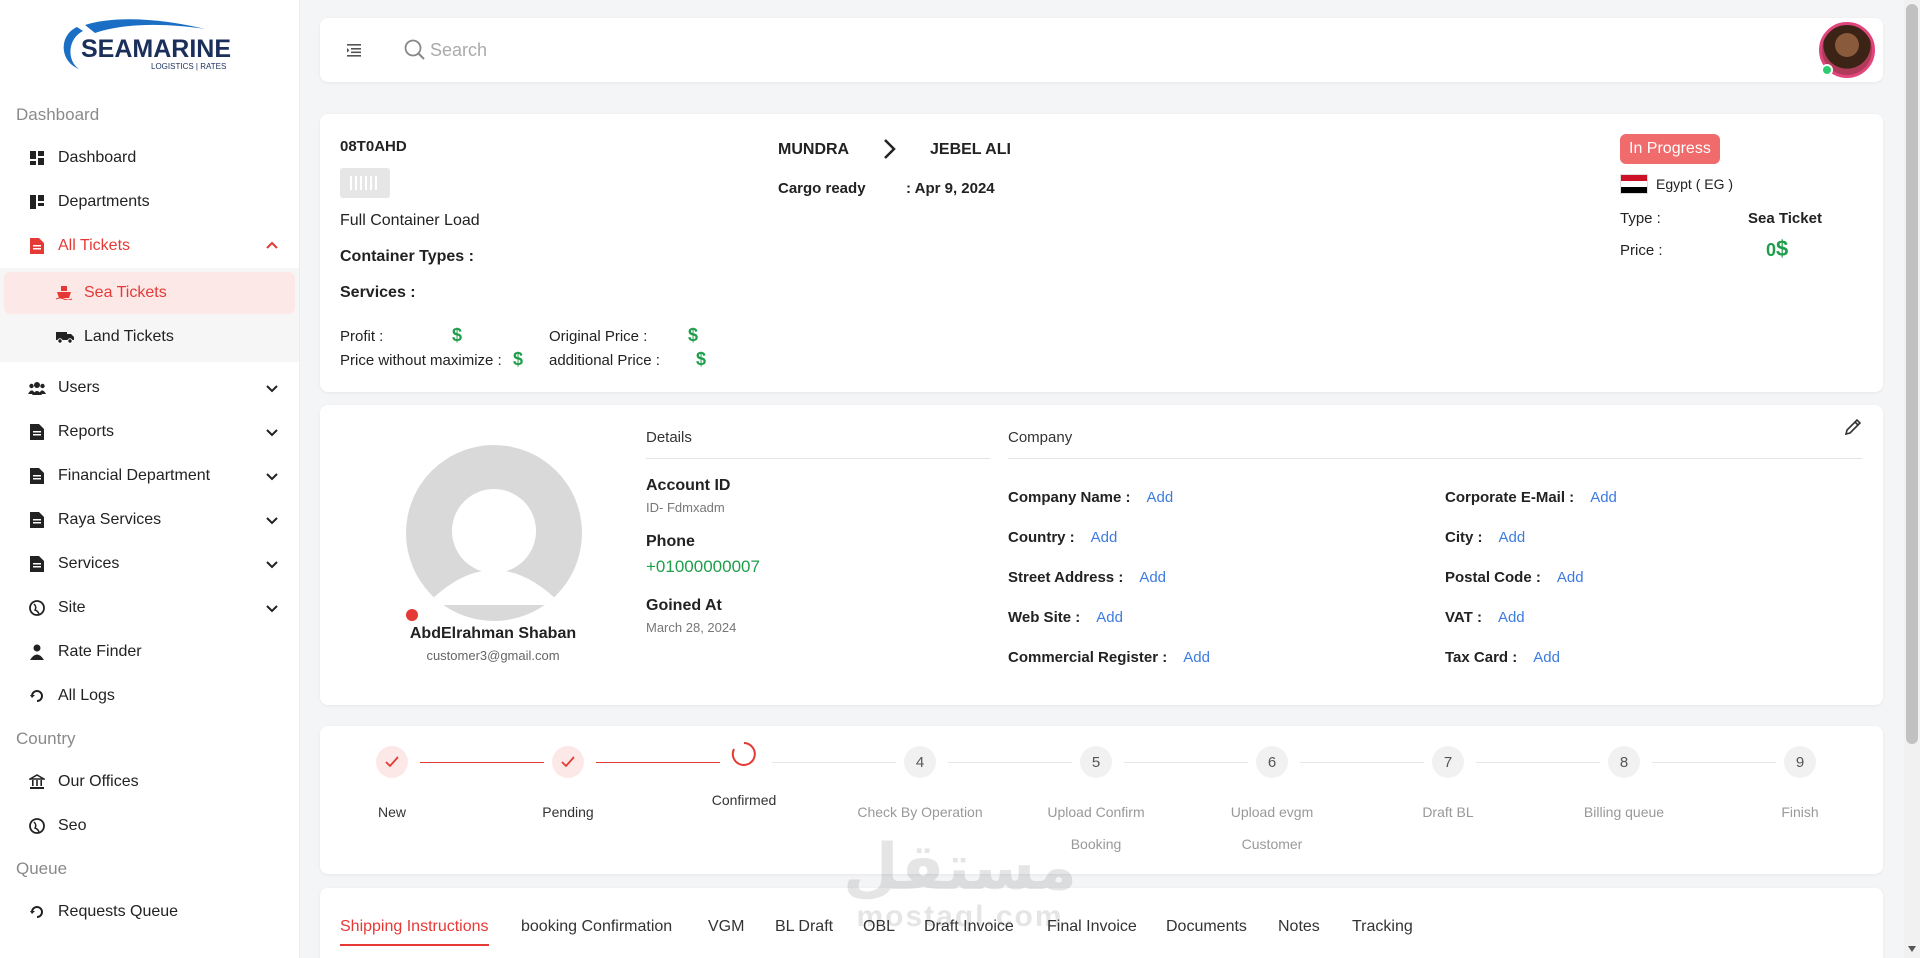 The width and height of the screenshot is (1920, 958). I want to click on topbar, so click(1101, 50).